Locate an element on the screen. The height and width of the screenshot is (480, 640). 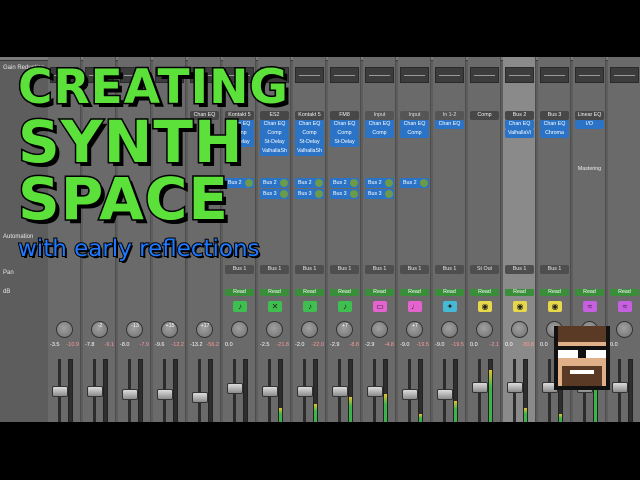
plugin-slot: ValhallaVi is located at coordinates (519, 133).